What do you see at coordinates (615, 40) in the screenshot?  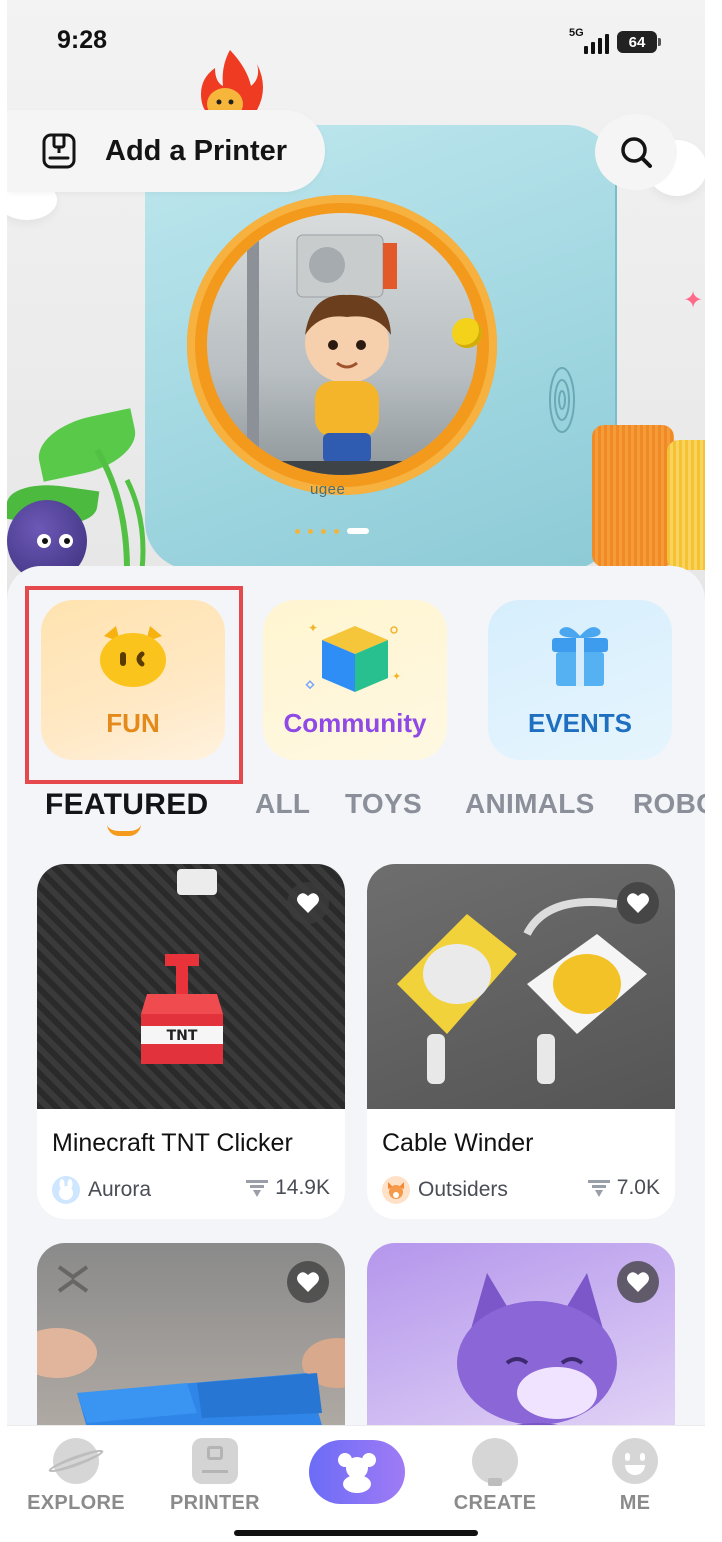 I see `status-indicators: 5G 64` at bounding box center [615, 40].